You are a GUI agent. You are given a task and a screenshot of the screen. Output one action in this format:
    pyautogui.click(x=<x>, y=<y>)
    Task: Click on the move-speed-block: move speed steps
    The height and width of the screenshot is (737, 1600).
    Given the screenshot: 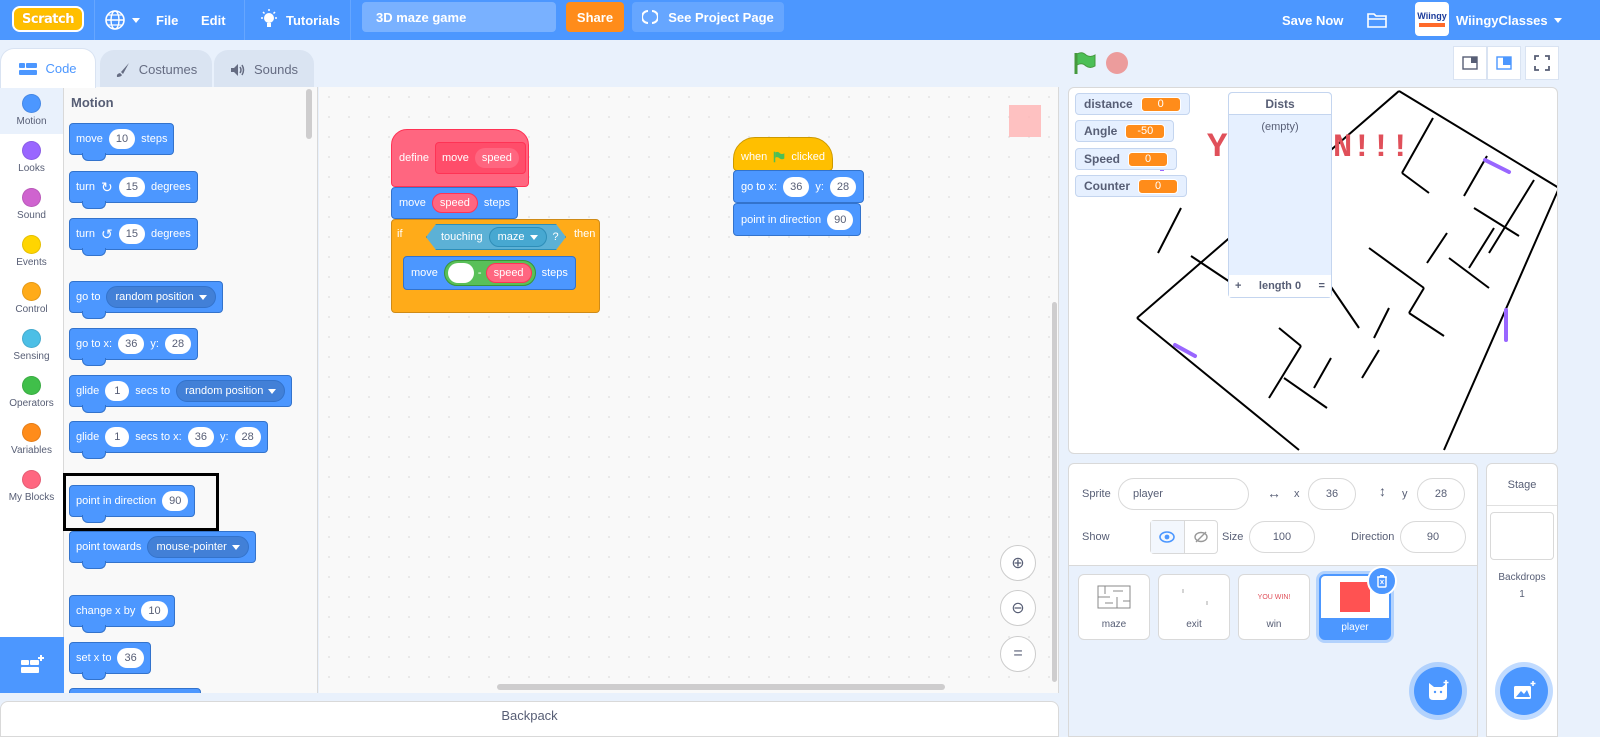 What is the action you would take?
    pyautogui.click(x=455, y=203)
    